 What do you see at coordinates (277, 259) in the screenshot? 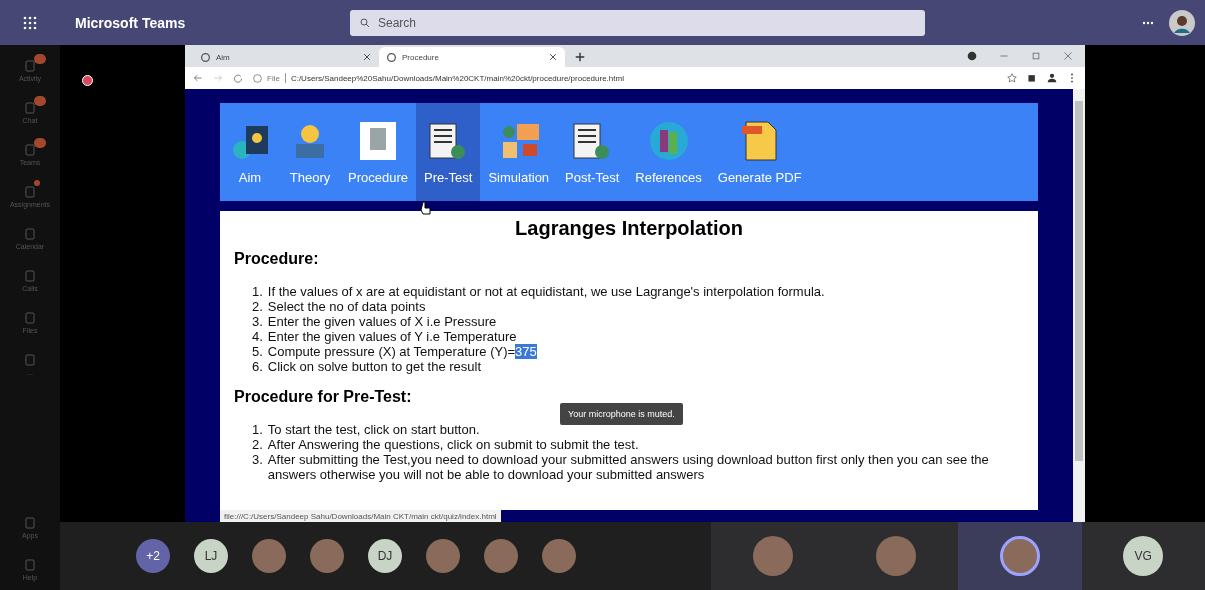
I see `section-heading: Procedure:` at bounding box center [277, 259].